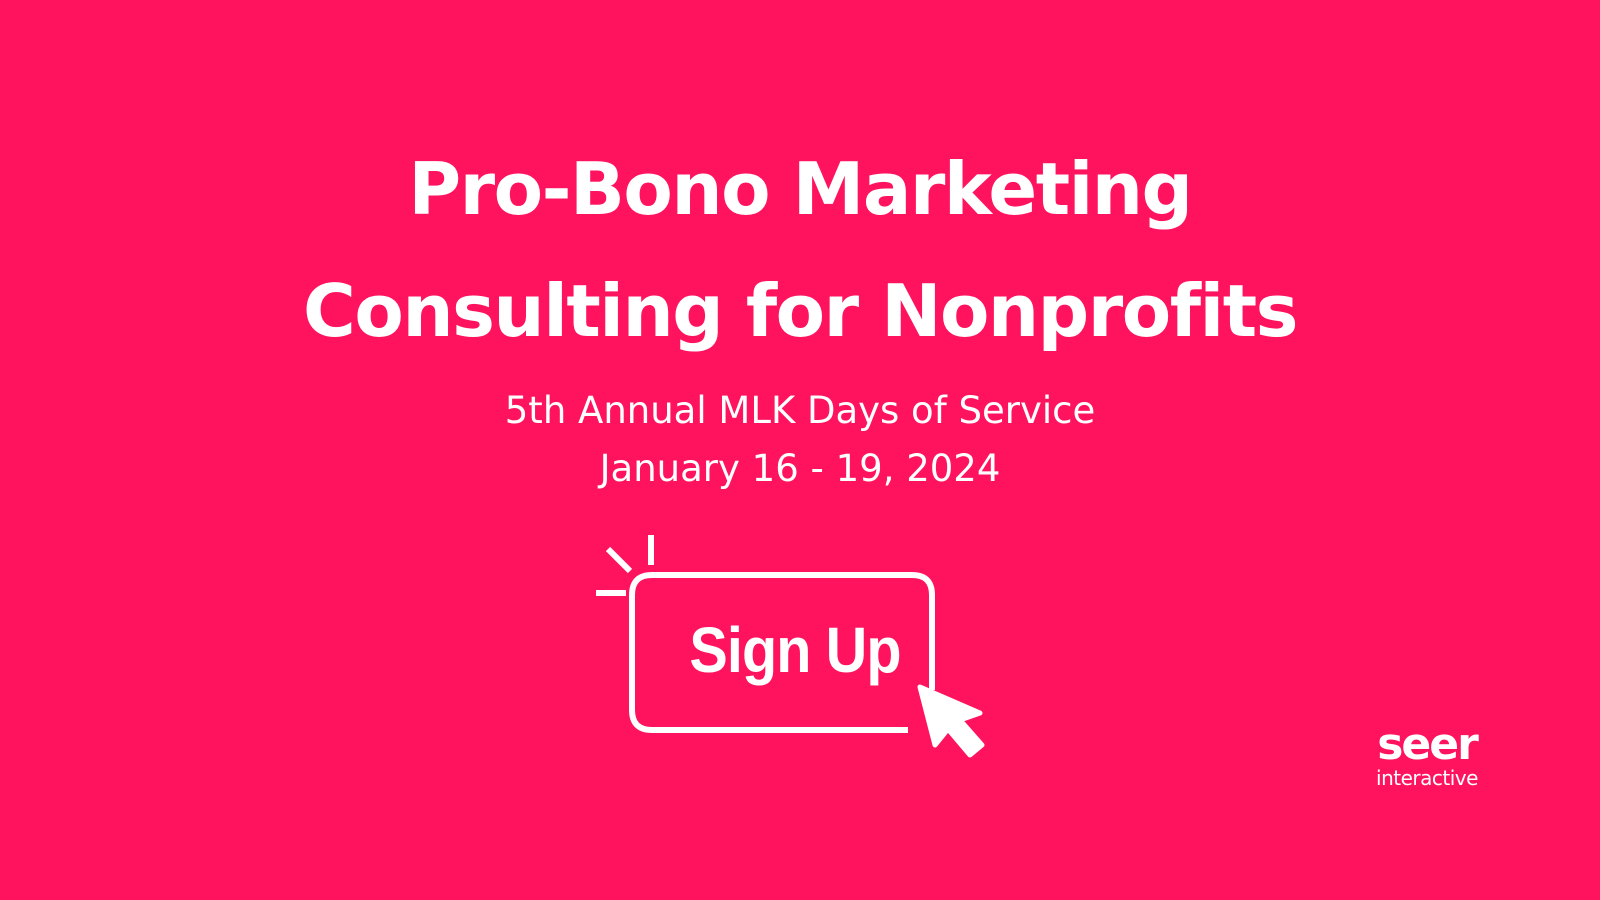 The height and width of the screenshot is (900, 1600). Describe the element at coordinates (1428, 744) in the screenshot. I see `logo-brand: seer` at that location.